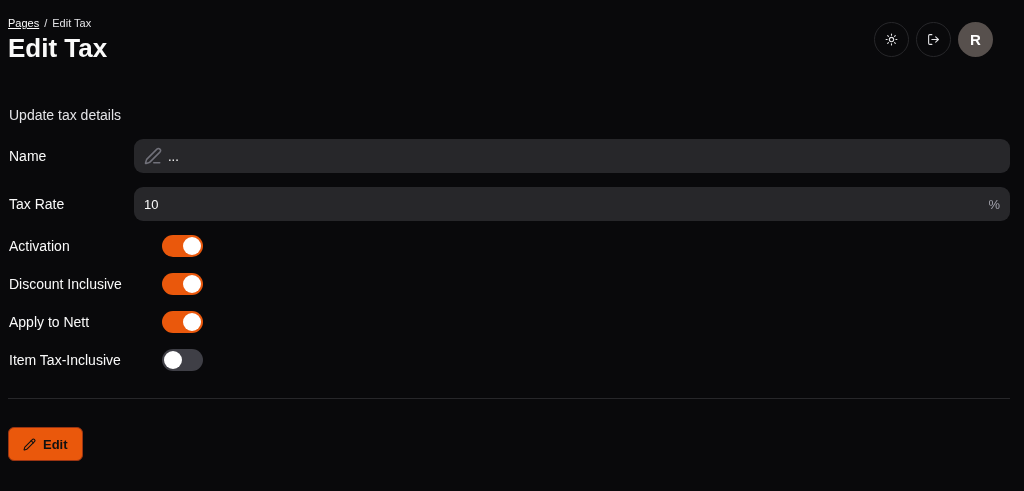 The image size is (1024, 491). I want to click on field-label: Tax Rate, so click(37, 204).